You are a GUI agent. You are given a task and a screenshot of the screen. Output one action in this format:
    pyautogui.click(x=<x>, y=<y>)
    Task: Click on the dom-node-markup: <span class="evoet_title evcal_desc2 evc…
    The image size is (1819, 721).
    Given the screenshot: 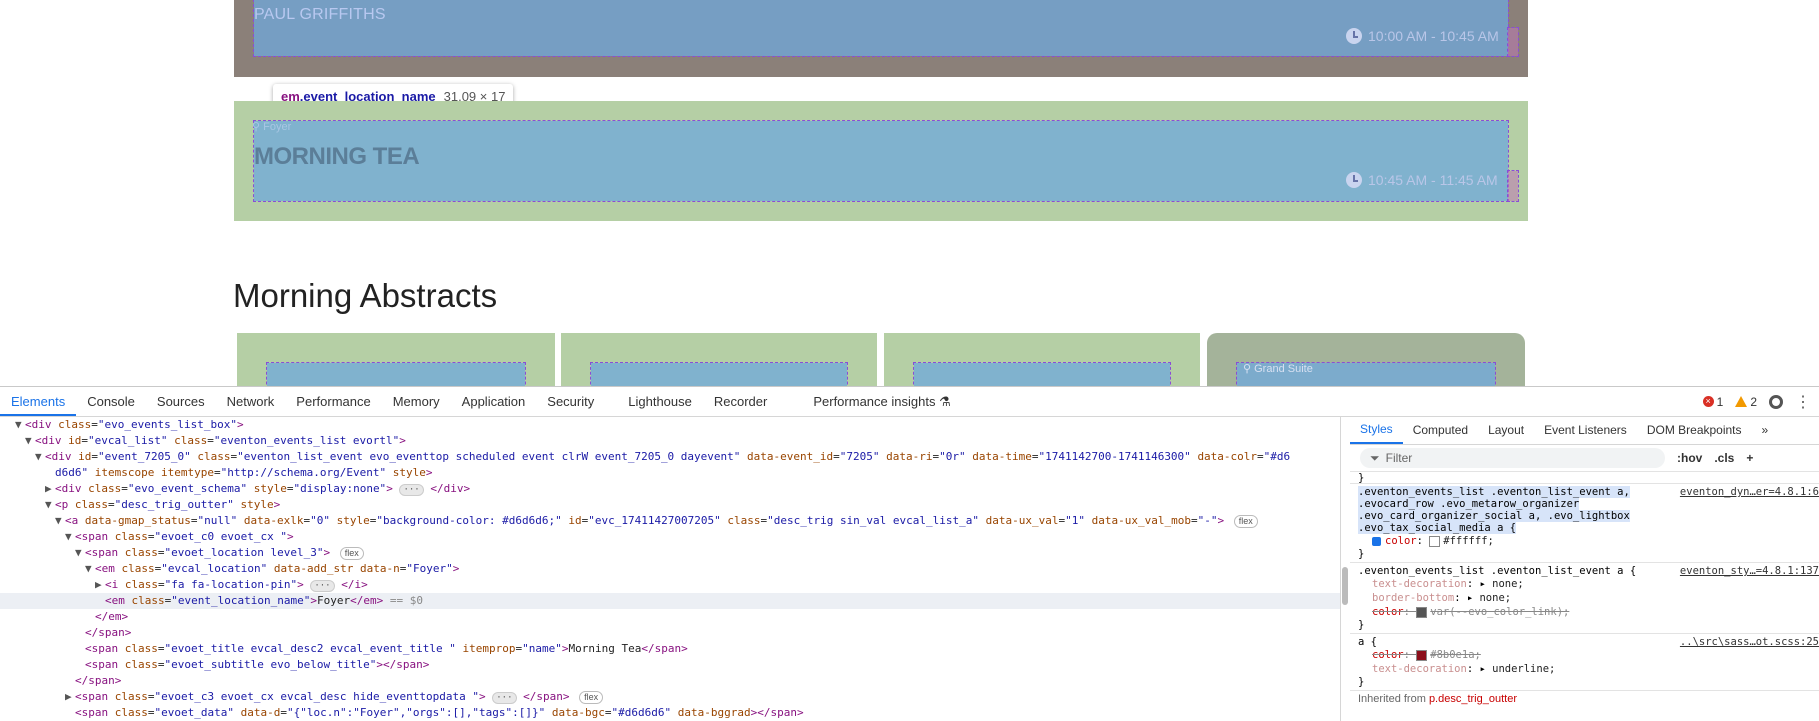 What is the action you would take?
    pyautogui.click(x=386, y=648)
    